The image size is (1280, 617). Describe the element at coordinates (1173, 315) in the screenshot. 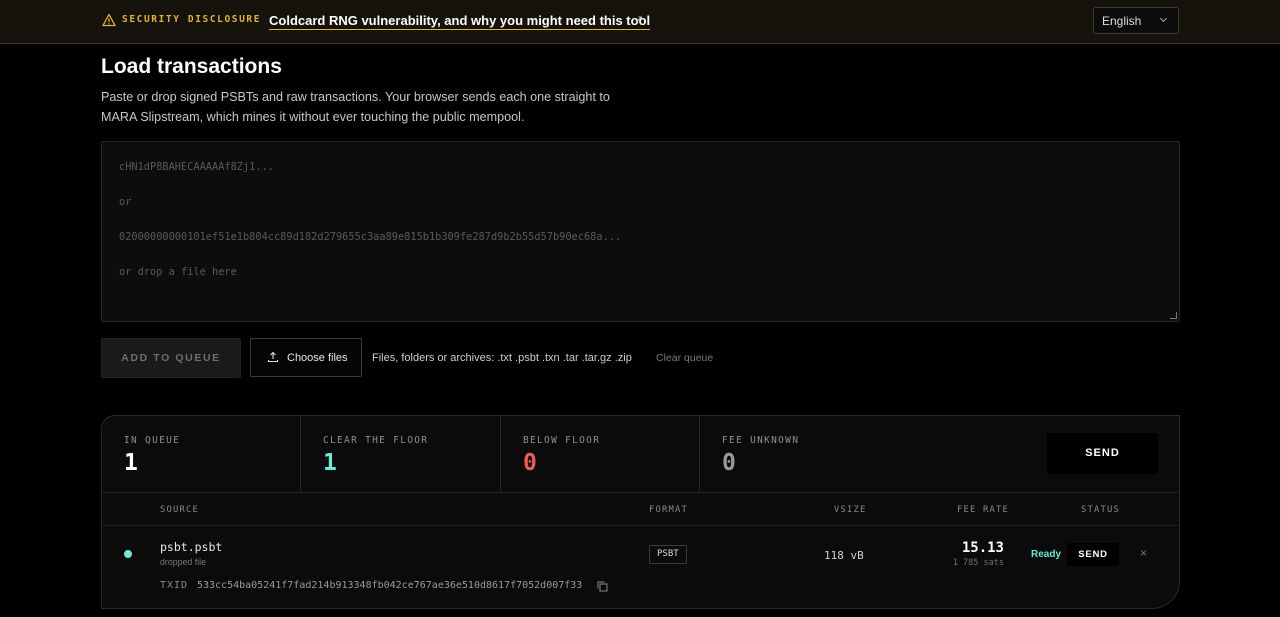

I see `resize-handle` at that location.